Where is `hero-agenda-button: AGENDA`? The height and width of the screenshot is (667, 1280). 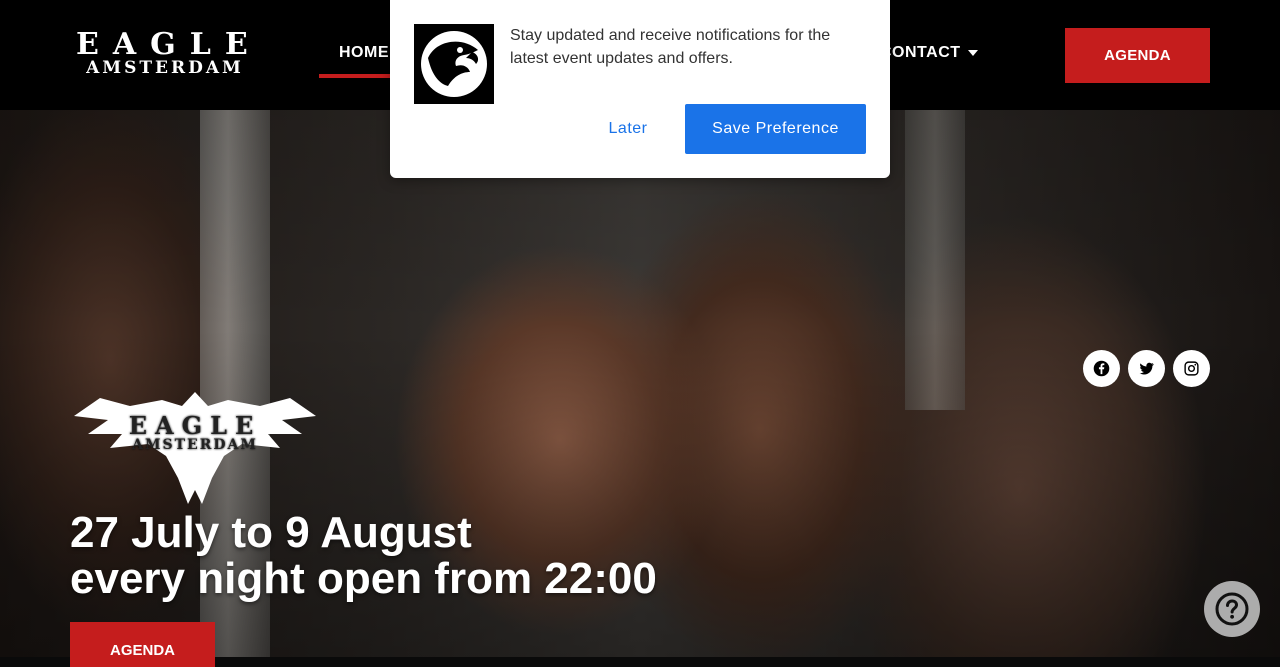
hero-agenda-button: AGENDA is located at coordinates (142, 644).